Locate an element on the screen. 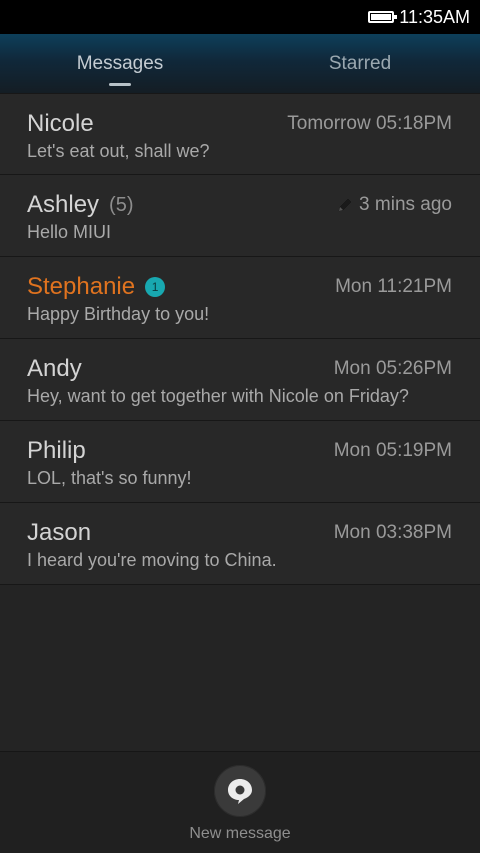 This screenshot has width=480, height=853. conversation-row: Philip Mon 05:19PM LOL, that's so funny! is located at coordinates (240, 462).